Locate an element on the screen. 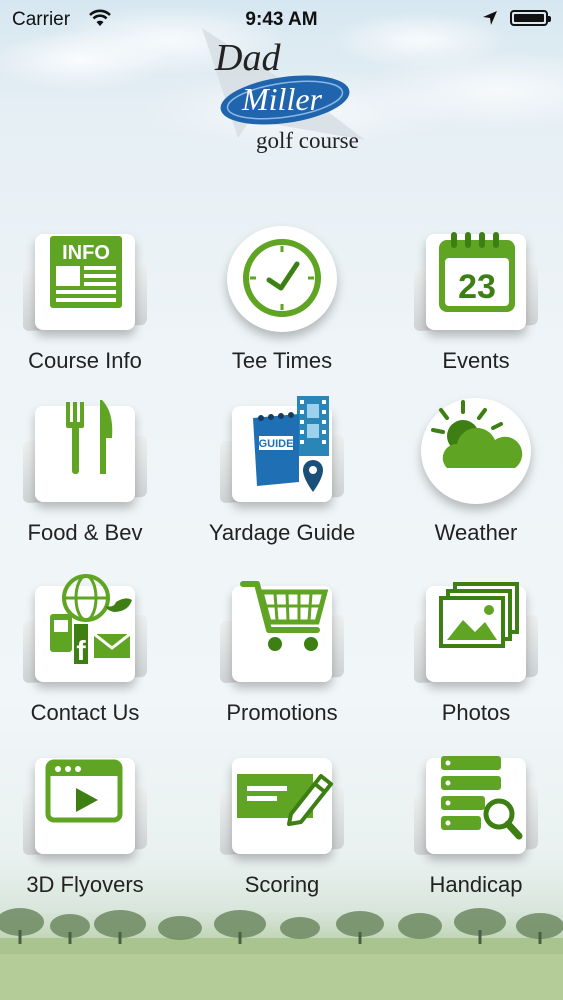 Image resolution: width=563 pixels, height=1000 pixels. menu-handicap: Handicap is located at coordinates (472, 830).